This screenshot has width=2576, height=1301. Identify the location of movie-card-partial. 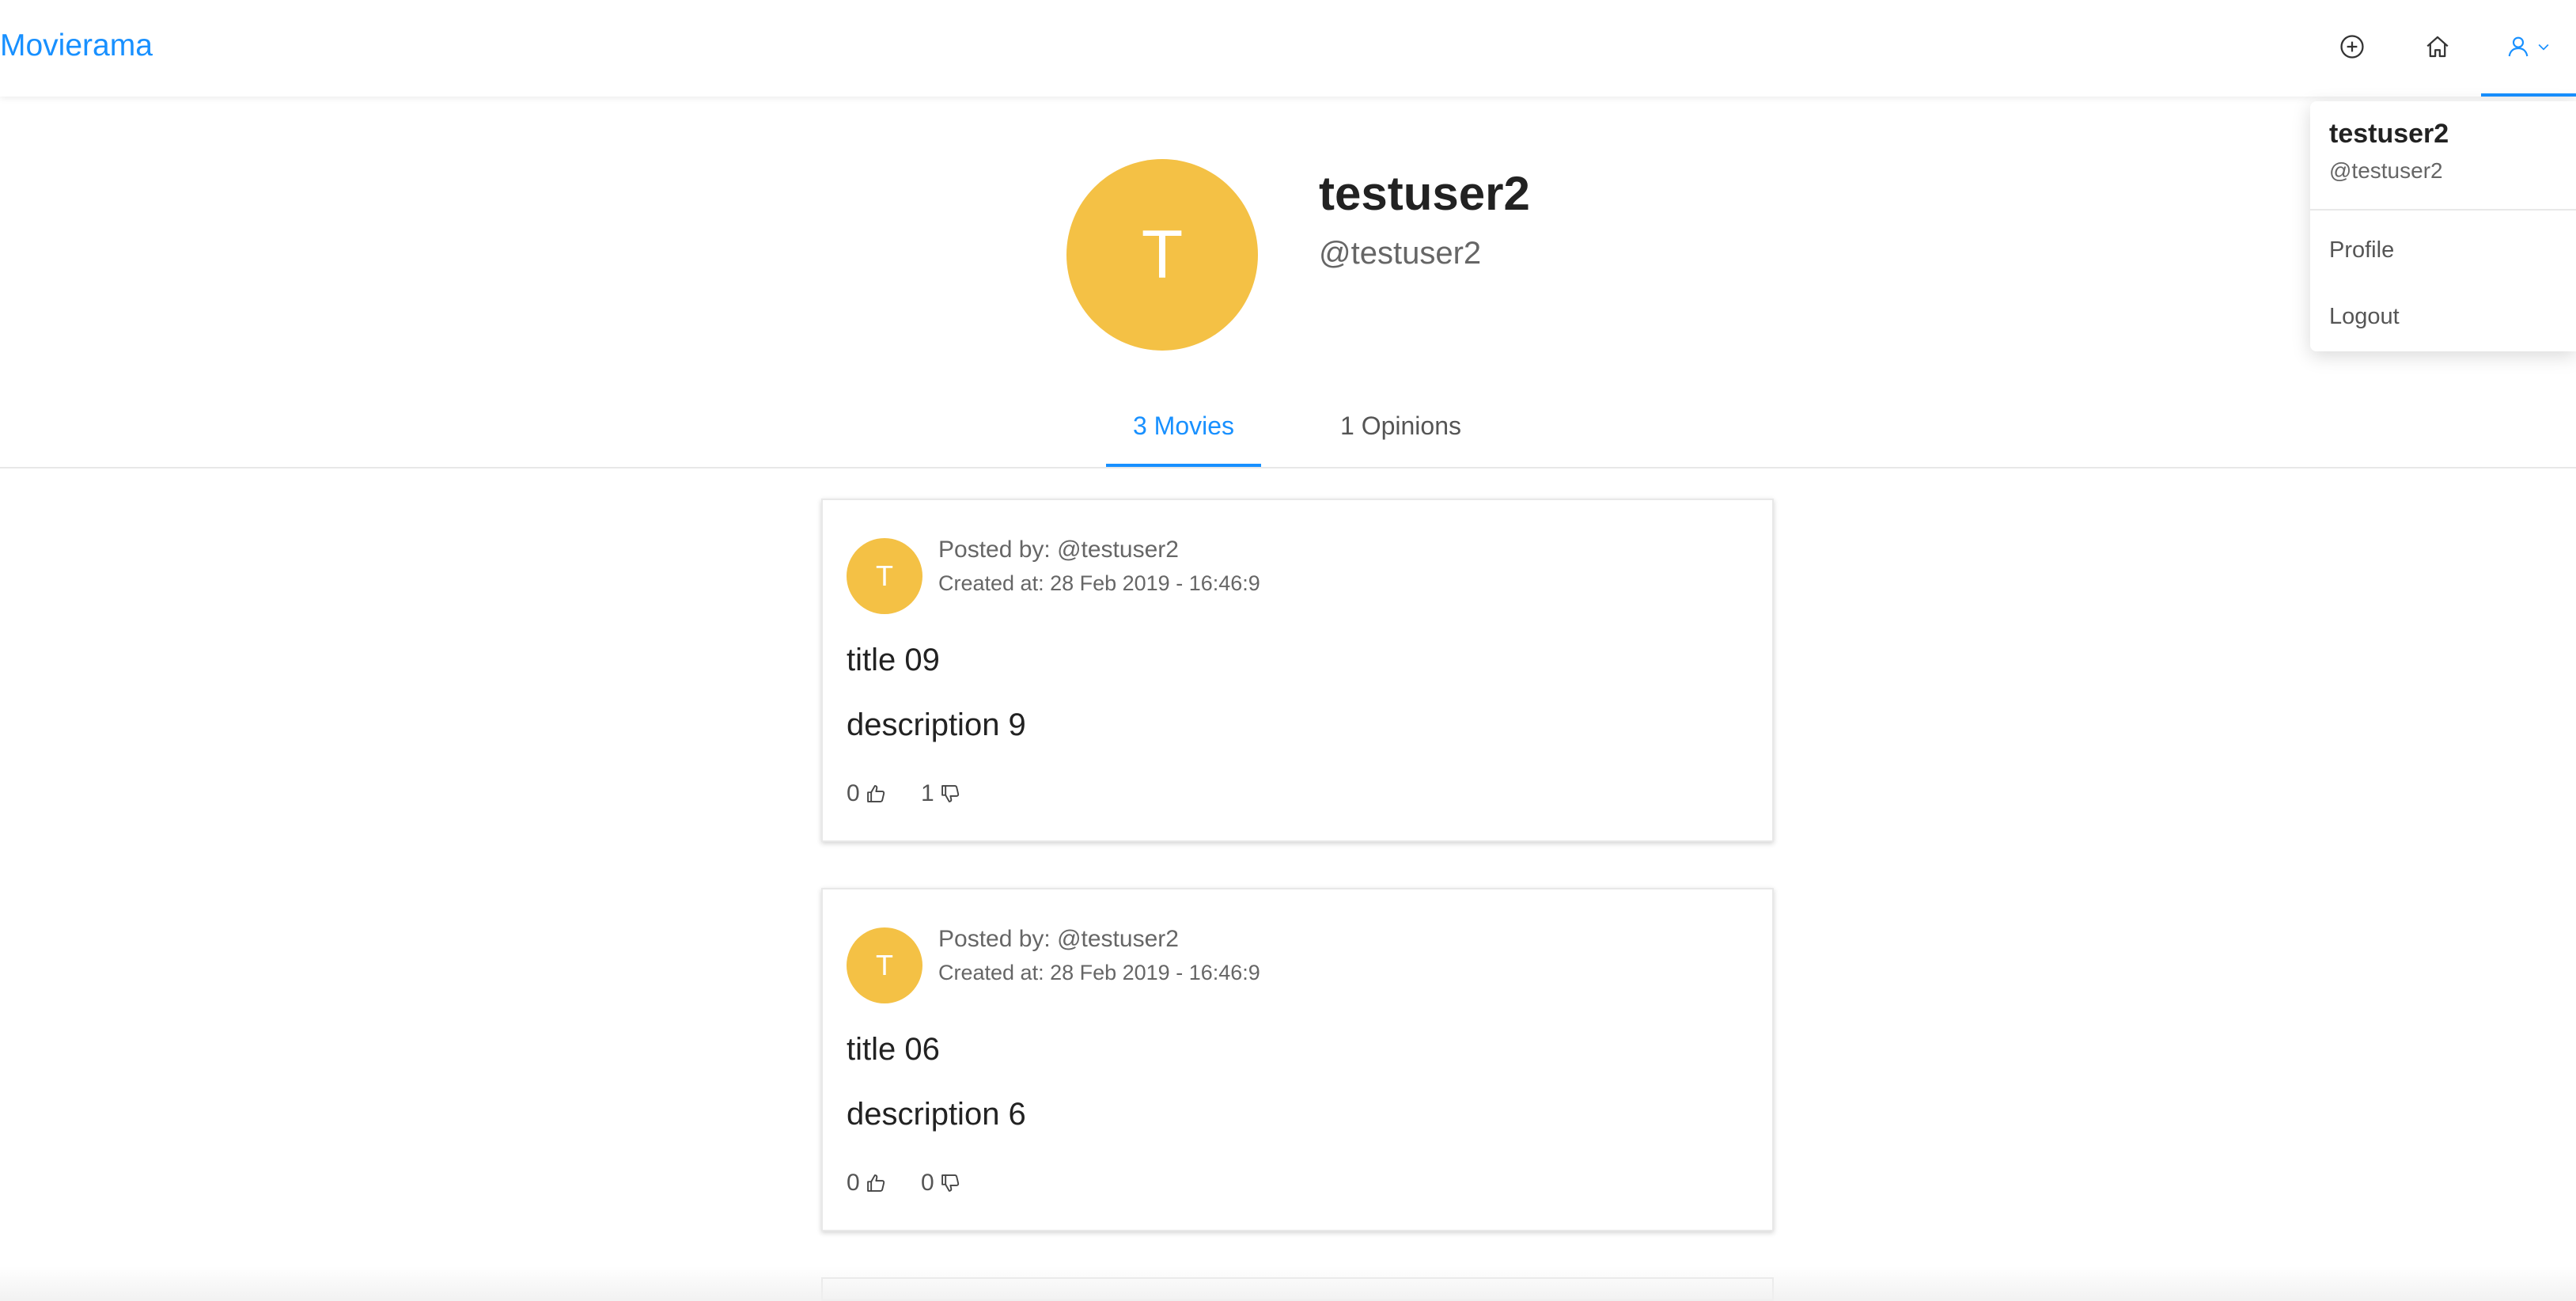
(1297, 1289).